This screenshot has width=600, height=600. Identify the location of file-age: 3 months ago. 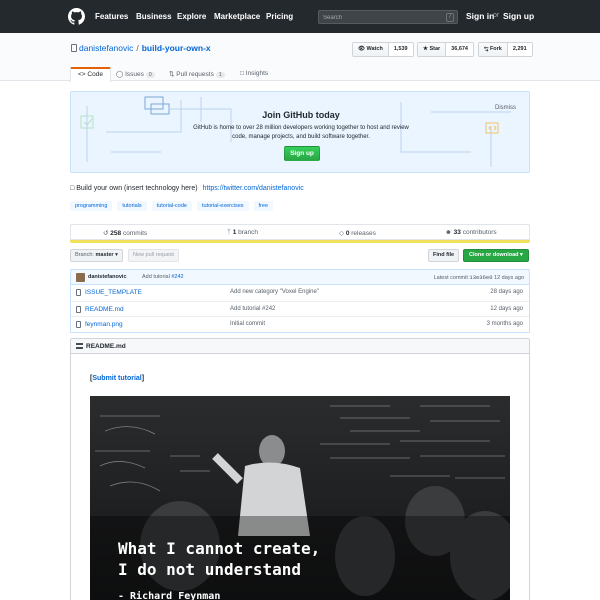
(504, 324).